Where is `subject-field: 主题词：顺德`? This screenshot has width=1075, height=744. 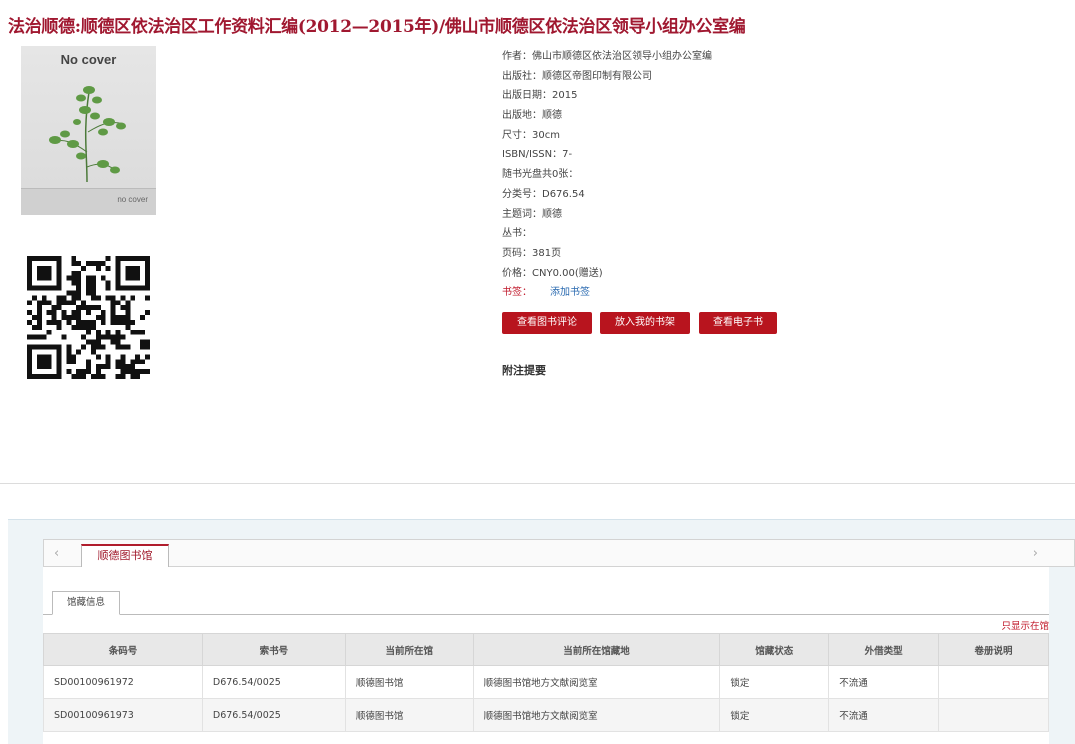
subject-field: 主题词：顺德 is located at coordinates (532, 214).